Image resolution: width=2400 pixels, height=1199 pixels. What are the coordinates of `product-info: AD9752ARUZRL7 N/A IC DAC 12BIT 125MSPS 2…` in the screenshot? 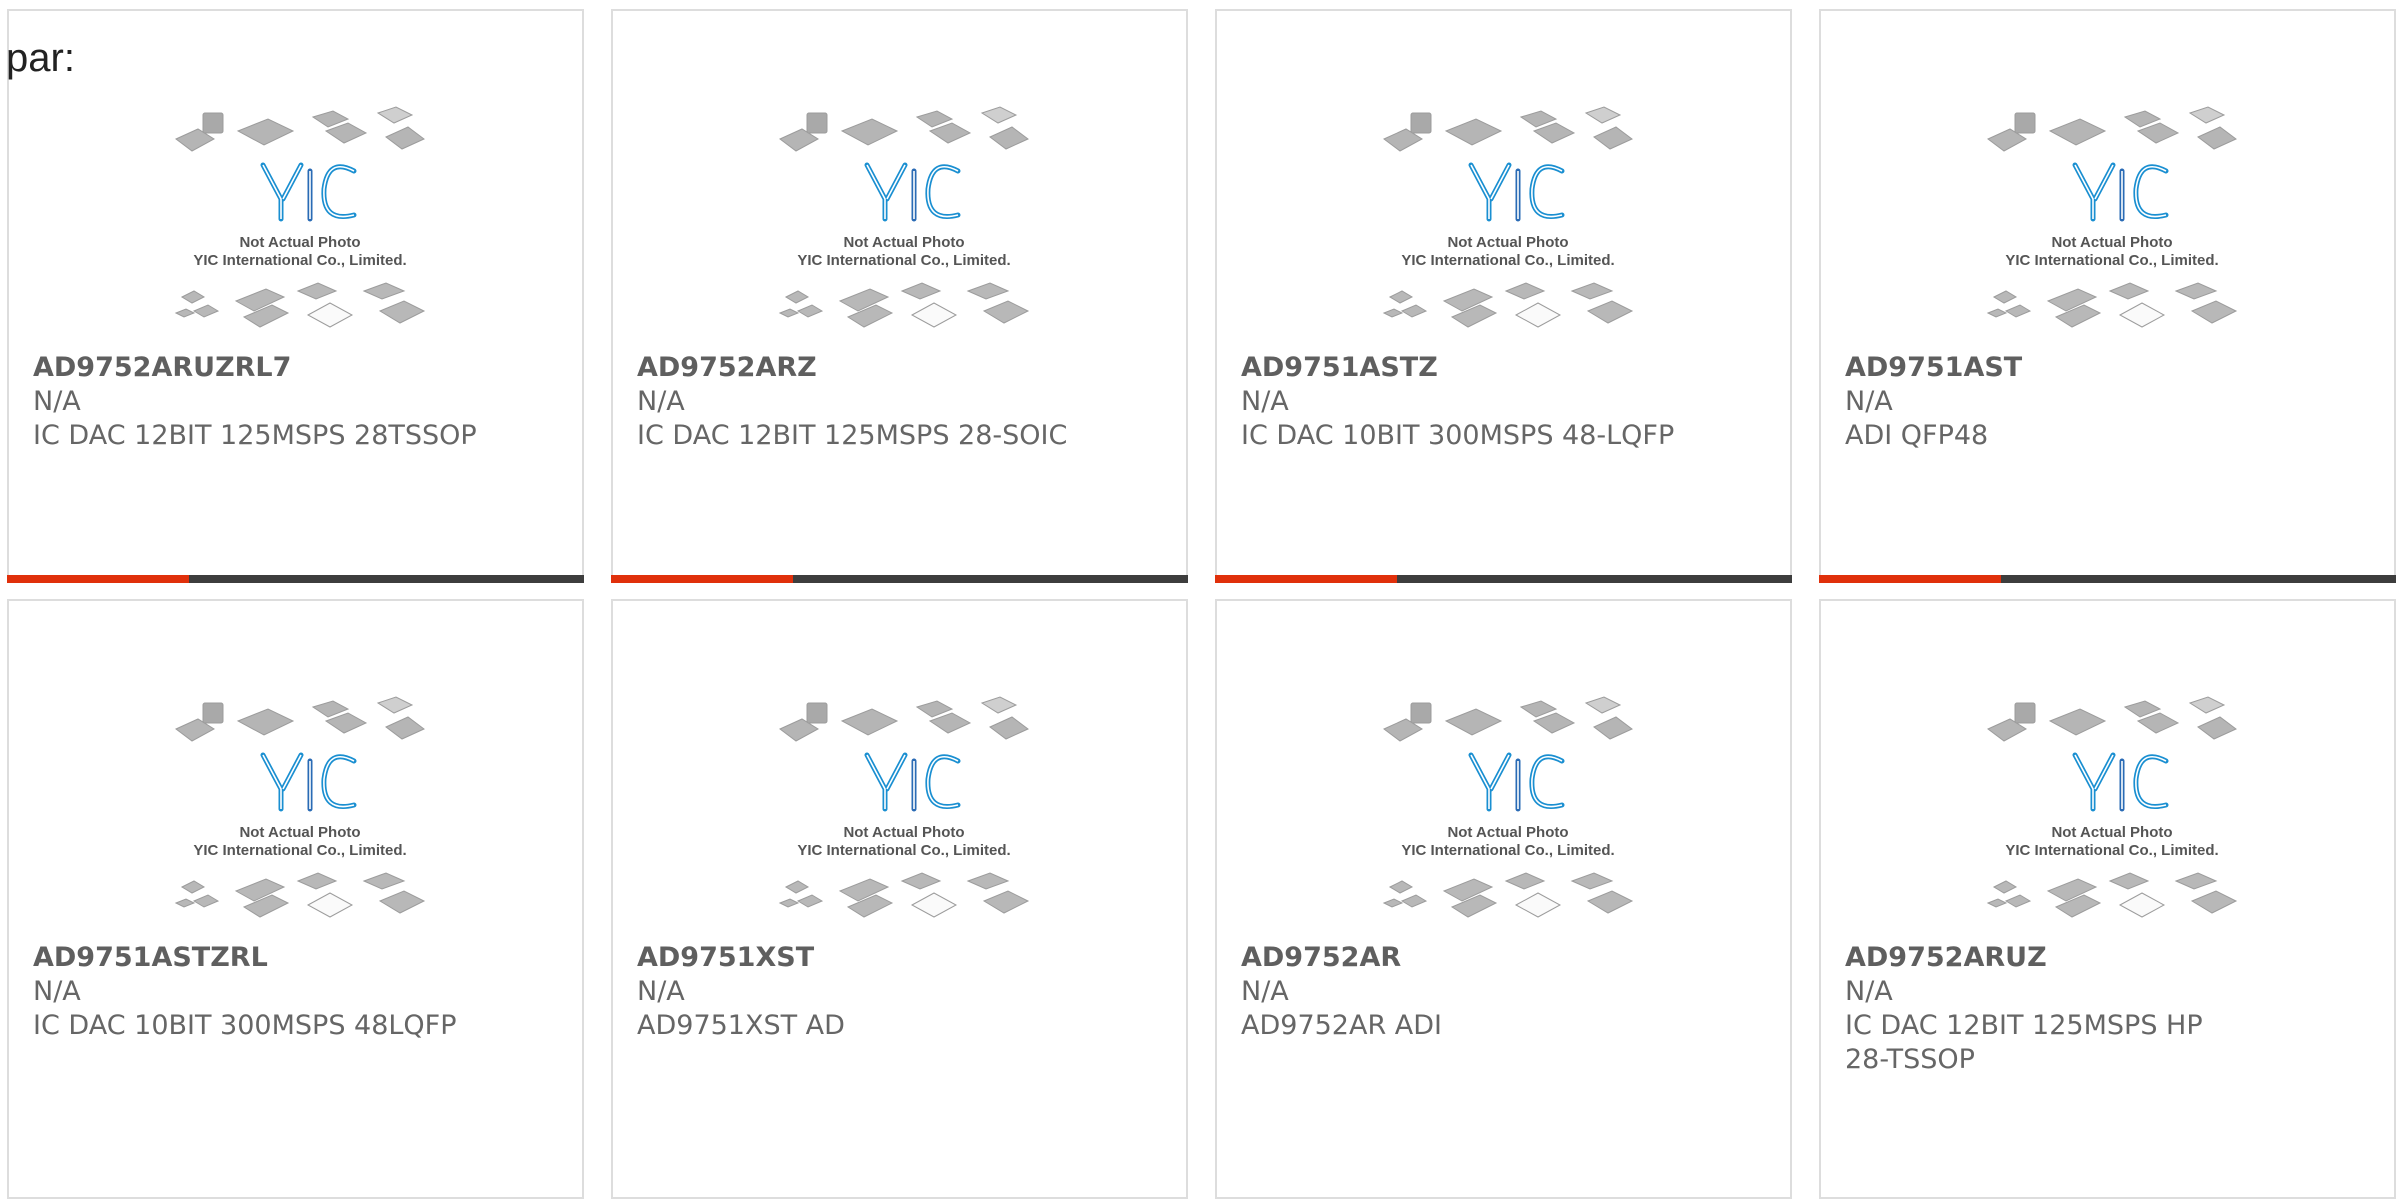 It's located at (293, 402).